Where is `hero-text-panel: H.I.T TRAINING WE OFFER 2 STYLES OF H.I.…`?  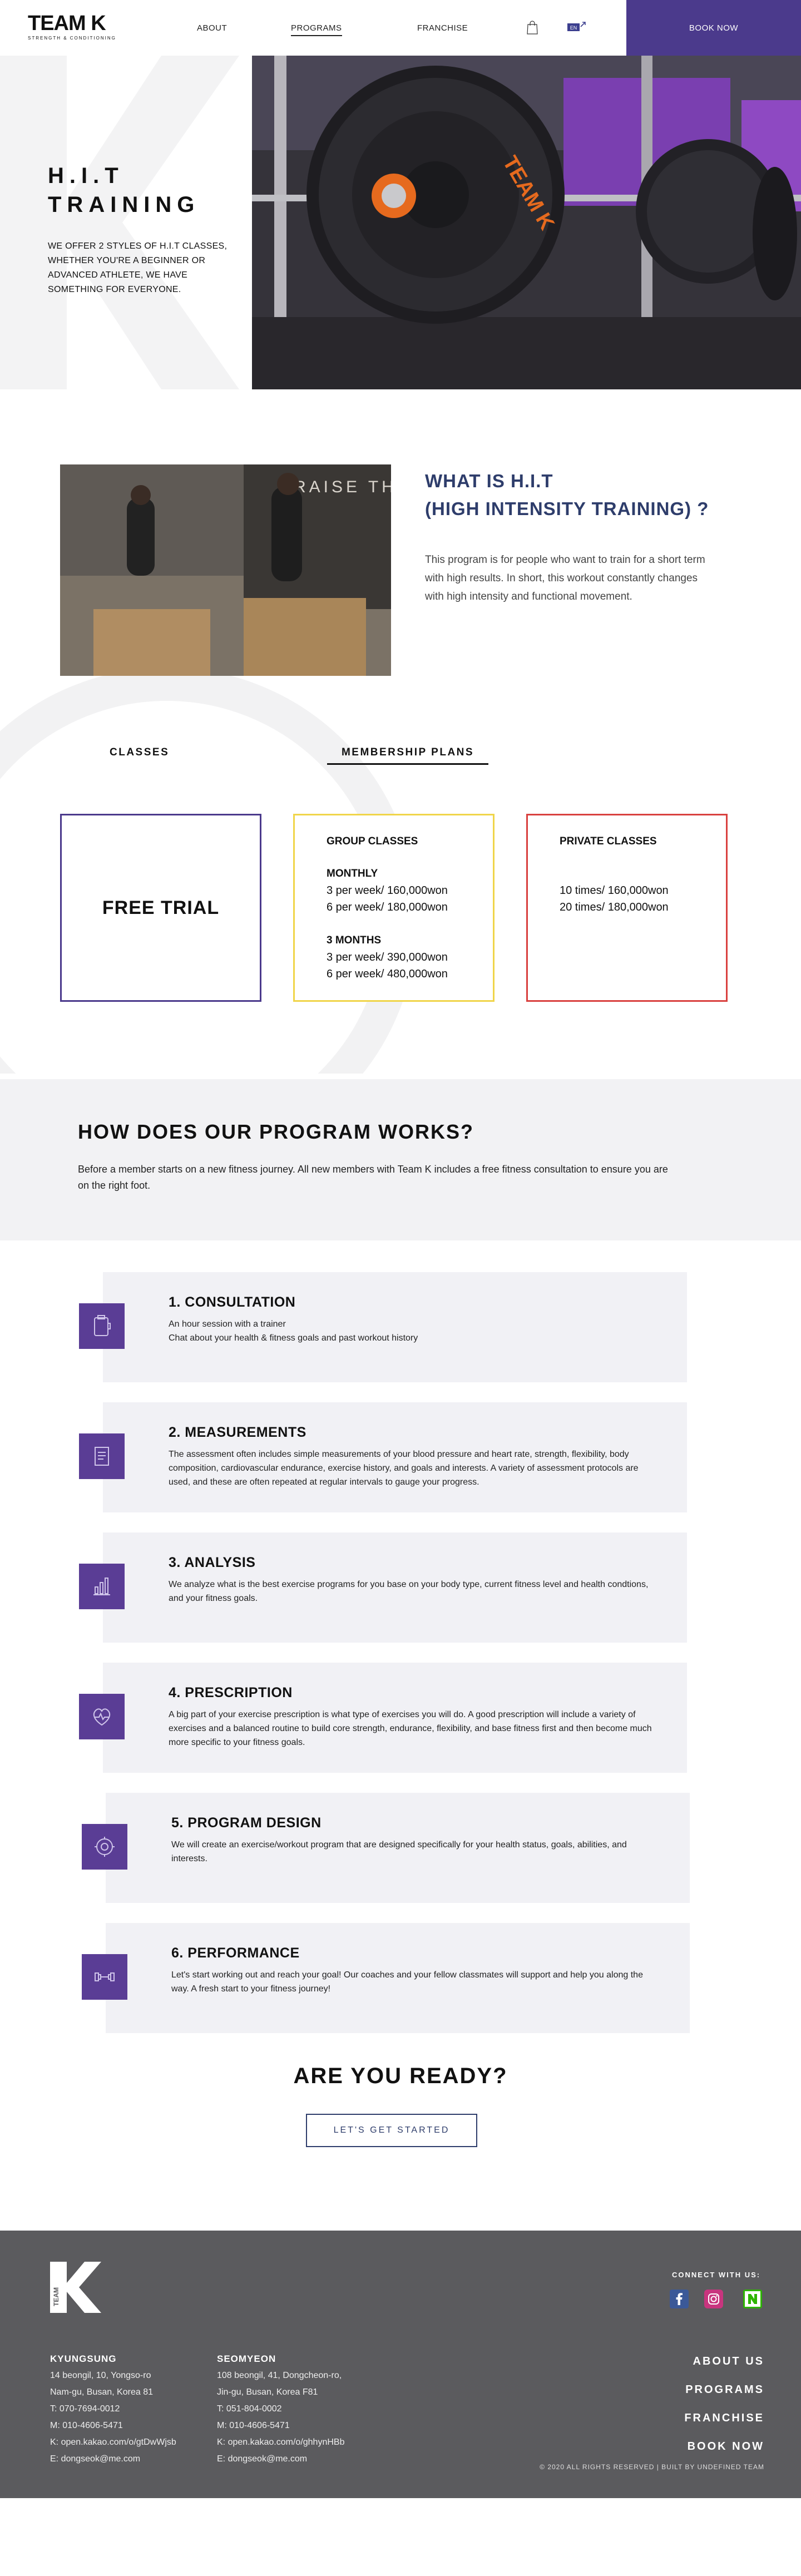
hero-text-panel: H.I.T TRAINING WE OFFER 2 STYLES OF H.I.… is located at coordinates (126, 222).